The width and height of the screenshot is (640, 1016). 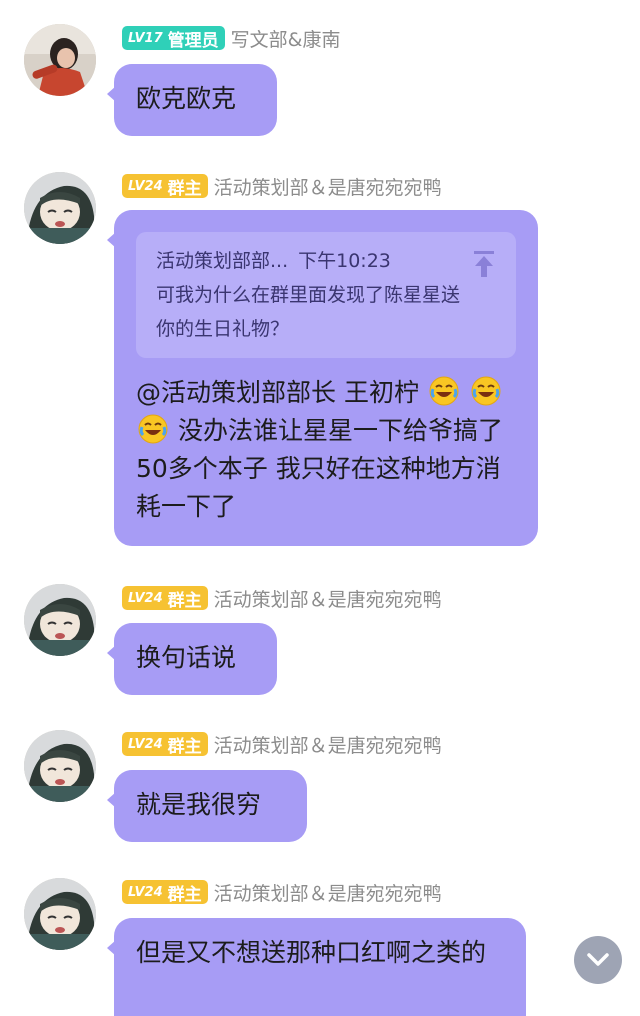 What do you see at coordinates (319, 468) in the screenshot?
I see `message-text: 没办法谁让星星一下给爷搞了50多个本子 我只好在这种地方消耗一下了` at bounding box center [319, 468].